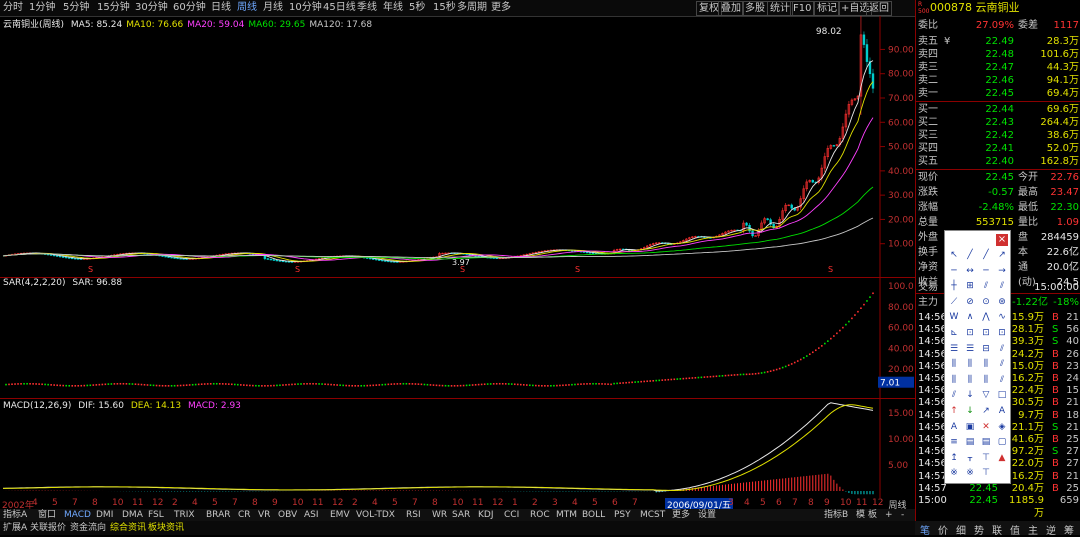 The image size is (1080, 537). What do you see at coordinates (221, 8) in the screenshot?
I see `period-tab: 日线` at bounding box center [221, 8].